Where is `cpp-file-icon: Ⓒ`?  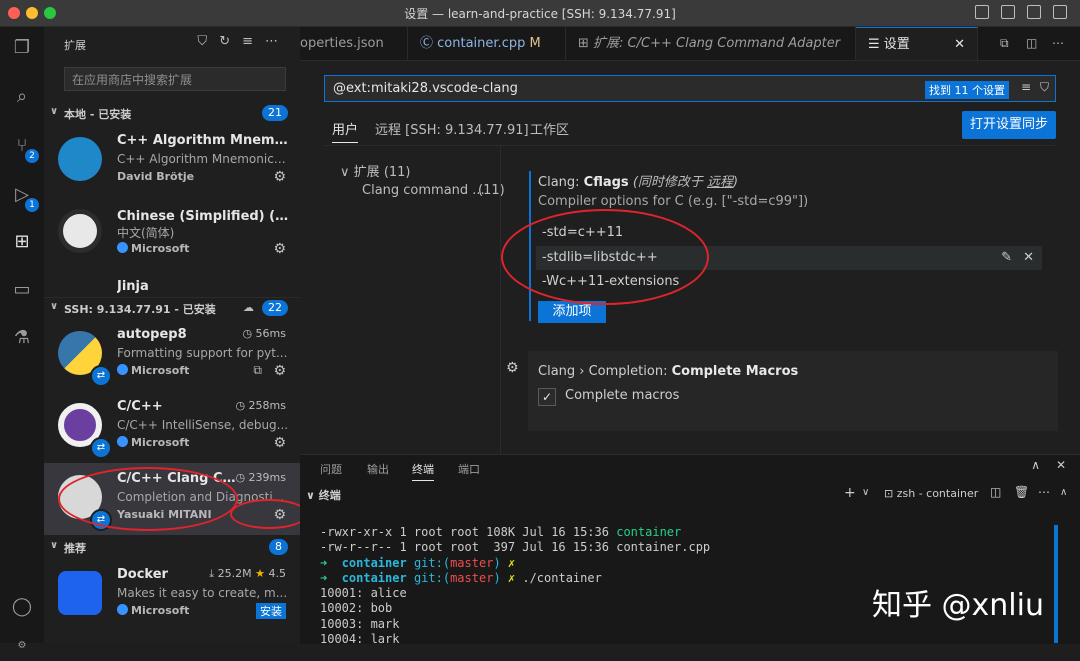 cpp-file-icon: Ⓒ is located at coordinates (427, 43).